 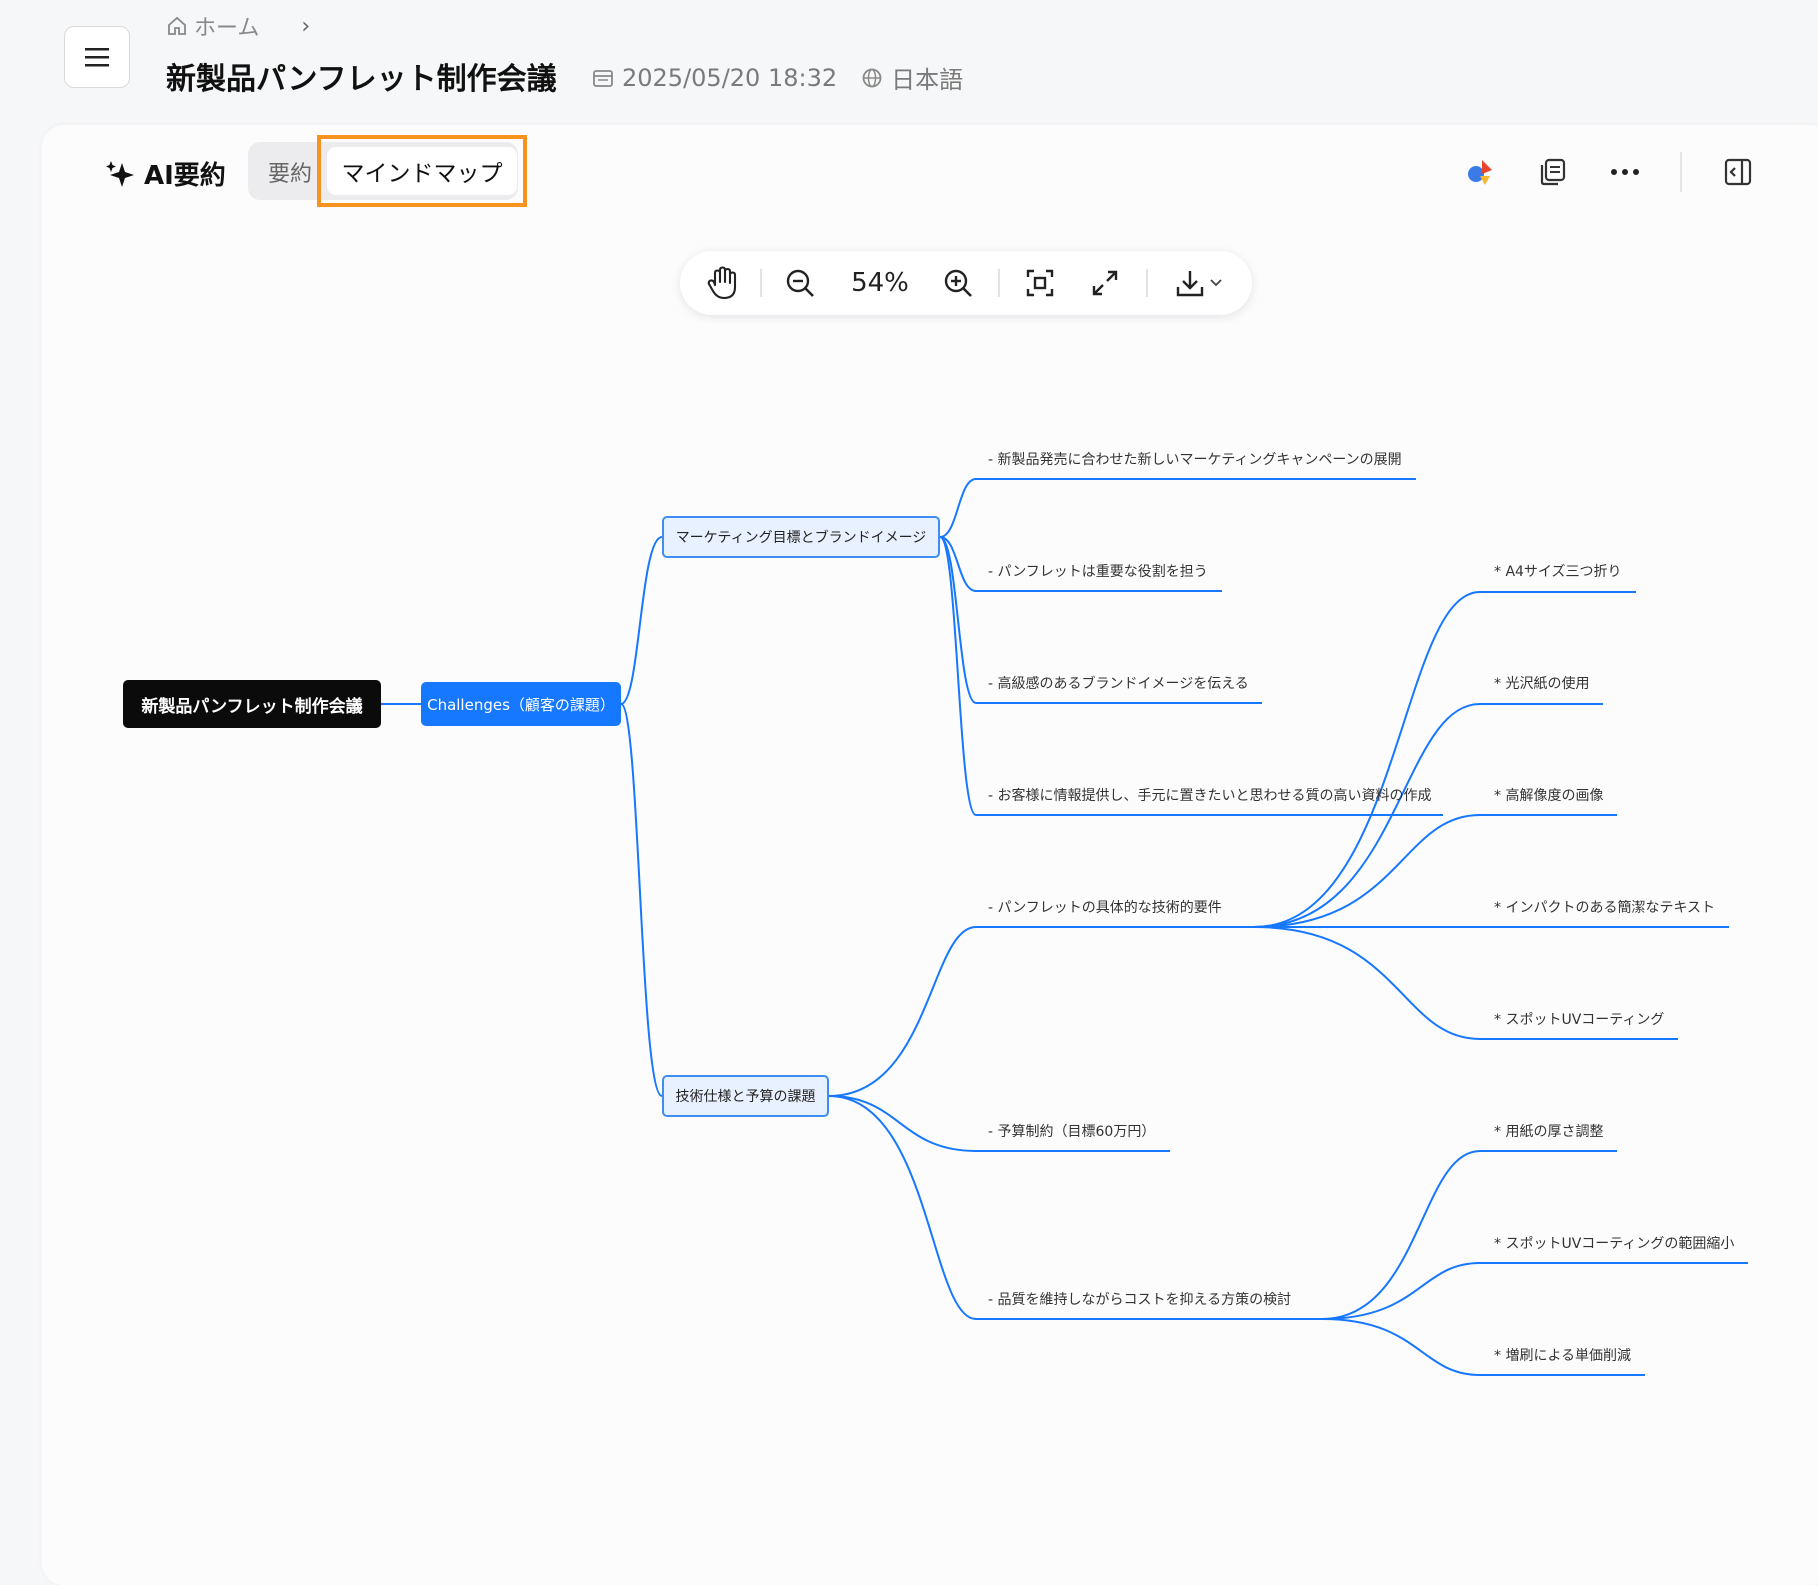 What do you see at coordinates (1195, 459) in the screenshot?
I see `mindmap-leaf: - 新製品発売に合わせた新しいマーケティングキャンペーンの展開` at bounding box center [1195, 459].